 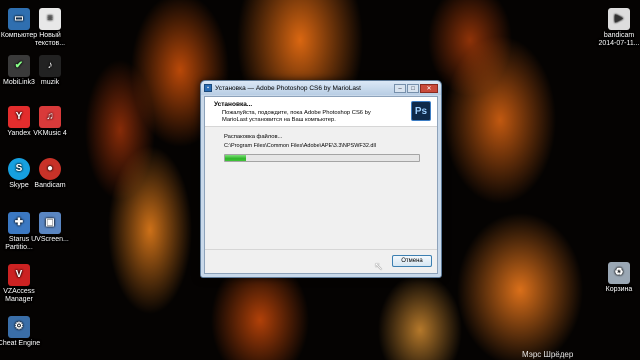 I want to click on desktop-icon-label: Cheat Engine, so click(x=20, y=343).